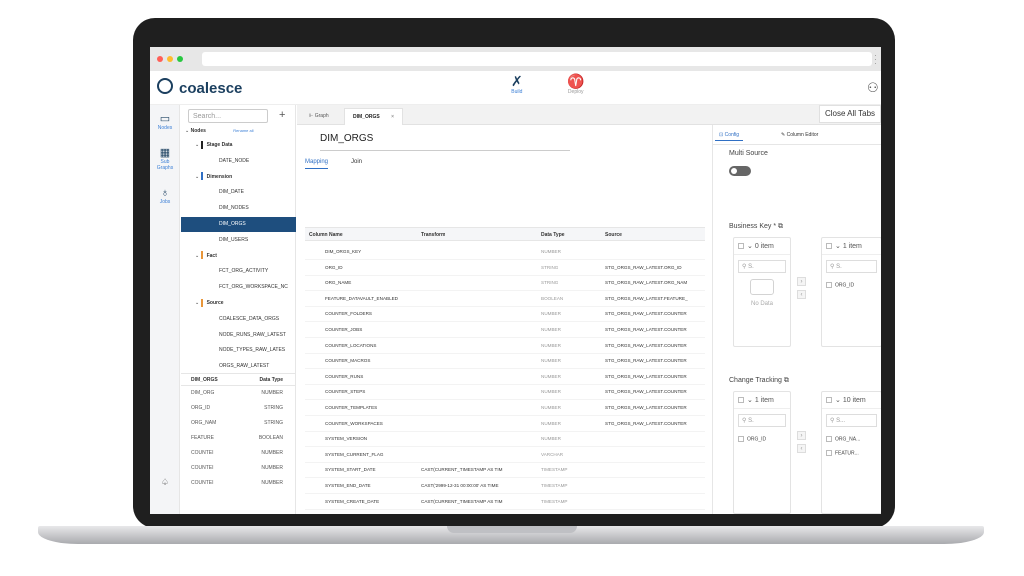 The image size is (1024, 576). What do you see at coordinates (369, 424) in the screenshot?
I see `cell-column-name: COUNTER_WORKSPACES` at bounding box center [369, 424].